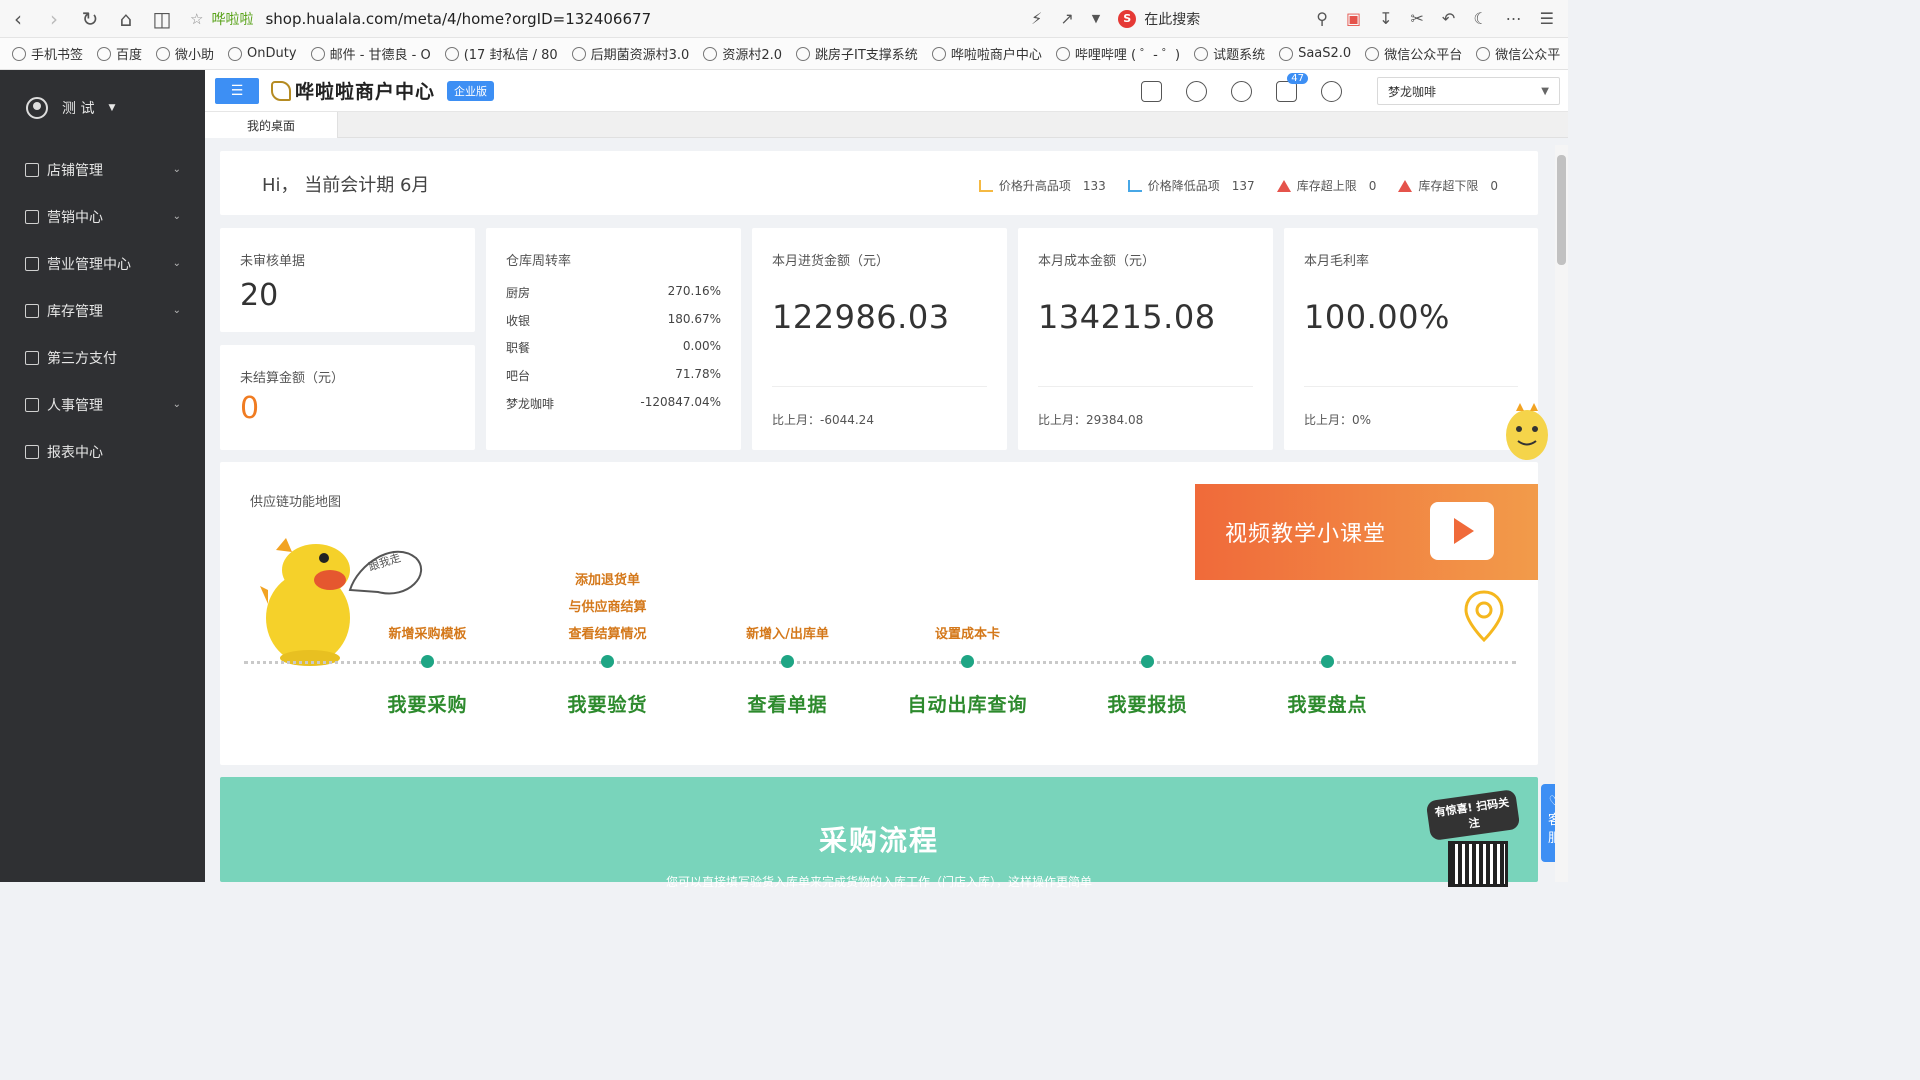  What do you see at coordinates (1196, 91) in the screenshot?
I see `bell-icon` at bounding box center [1196, 91].